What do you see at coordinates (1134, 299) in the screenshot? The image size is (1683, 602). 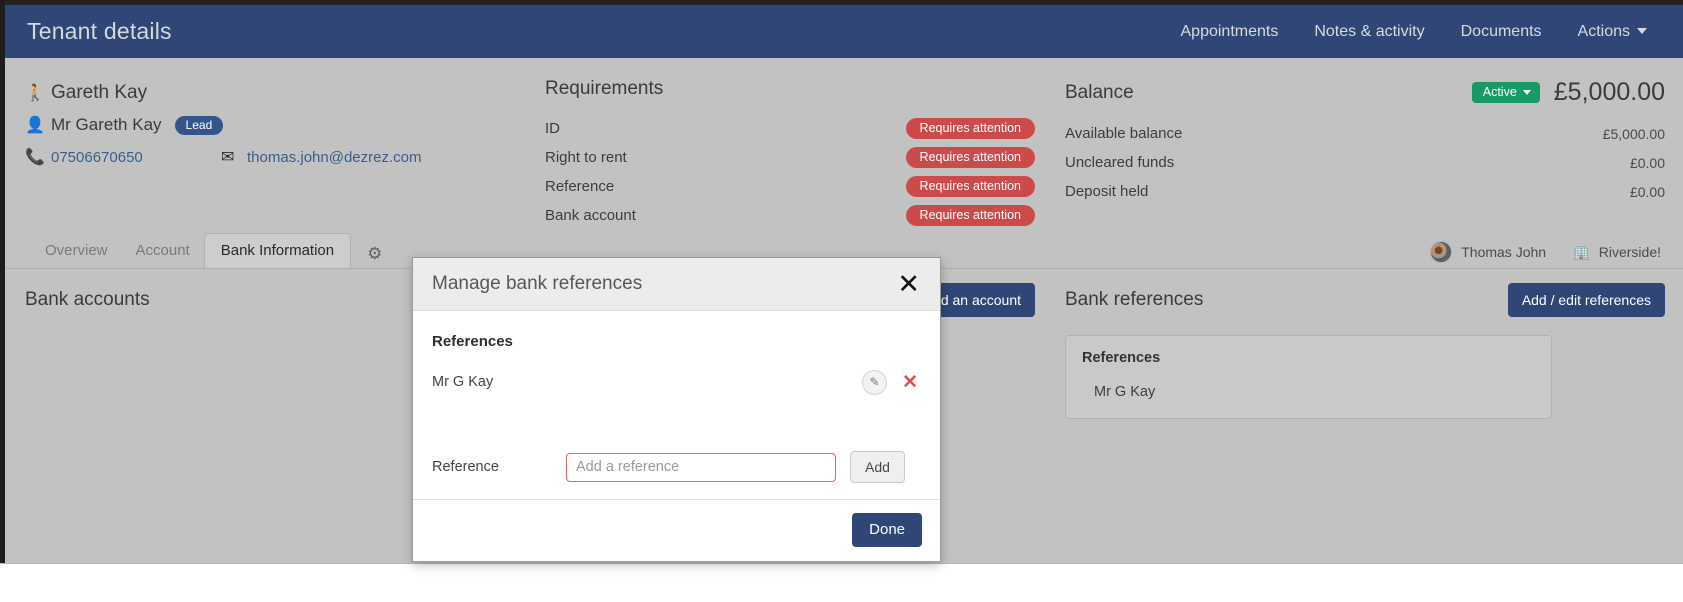 I see `bank-references-title: Bank references` at bounding box center [1134, 299].